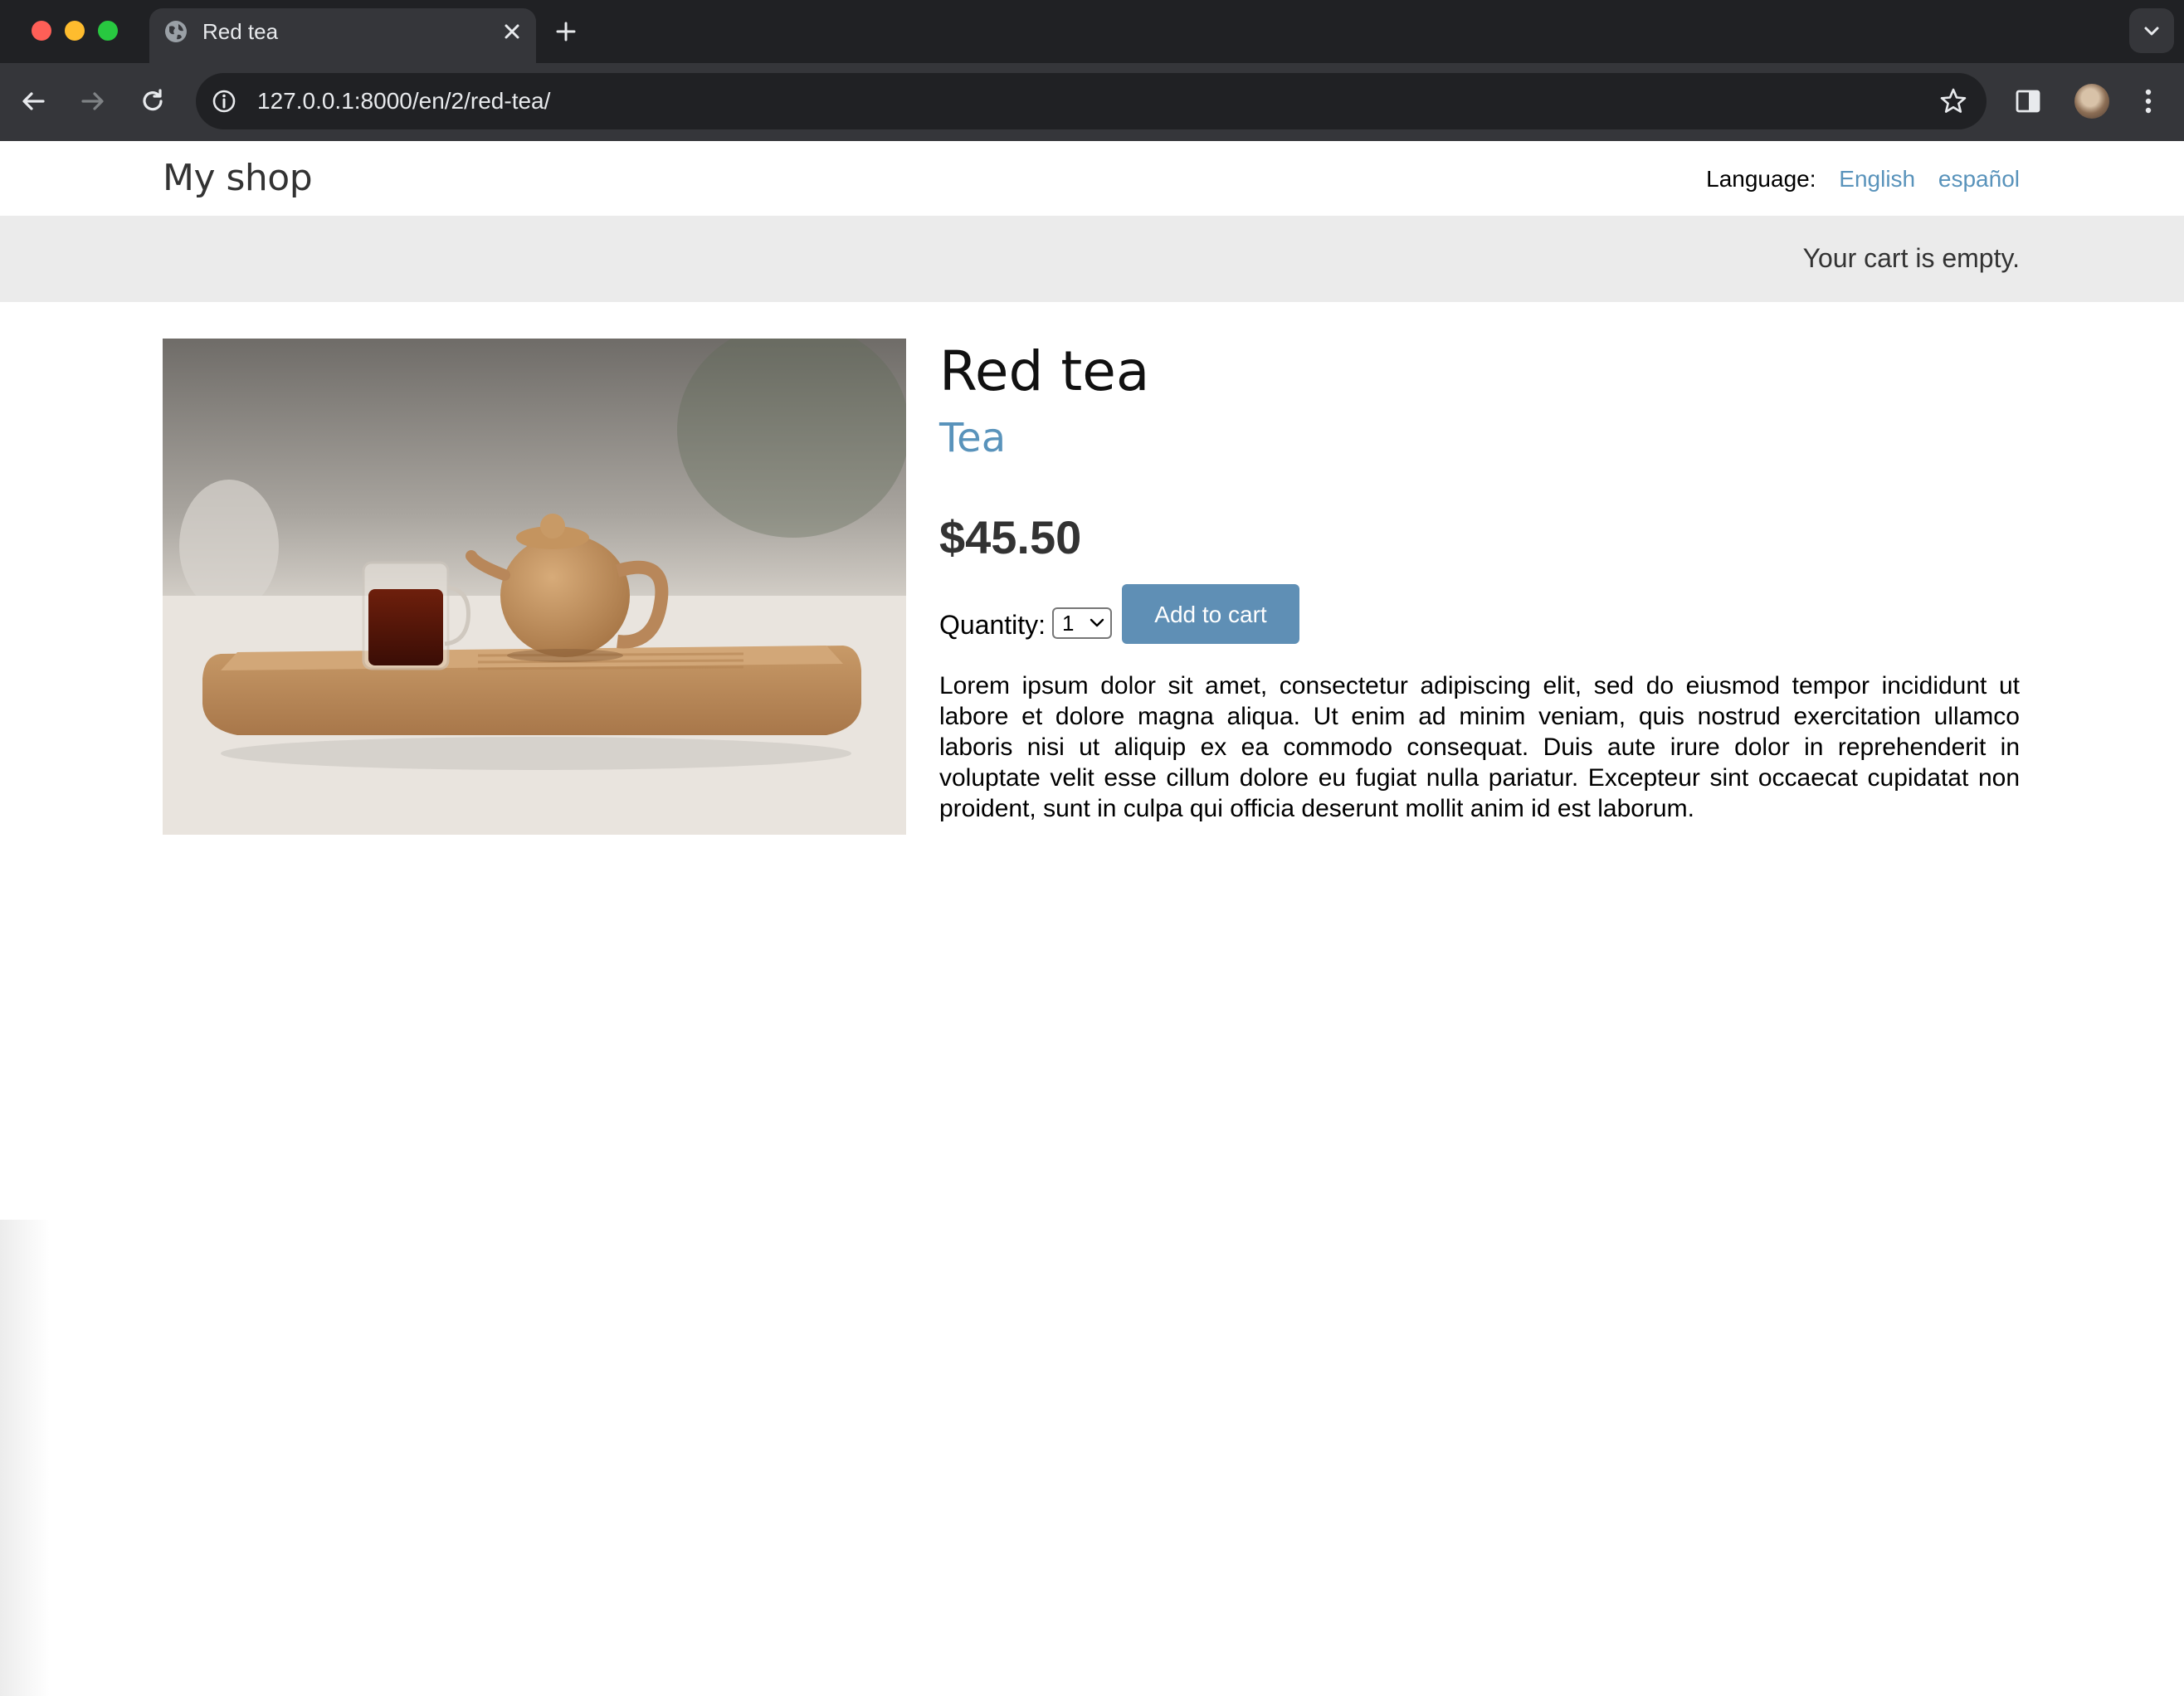 The width and height of the screenshot is (2184, 1696). I want to click on language-selector: Language: English español, so click(1863, 179).